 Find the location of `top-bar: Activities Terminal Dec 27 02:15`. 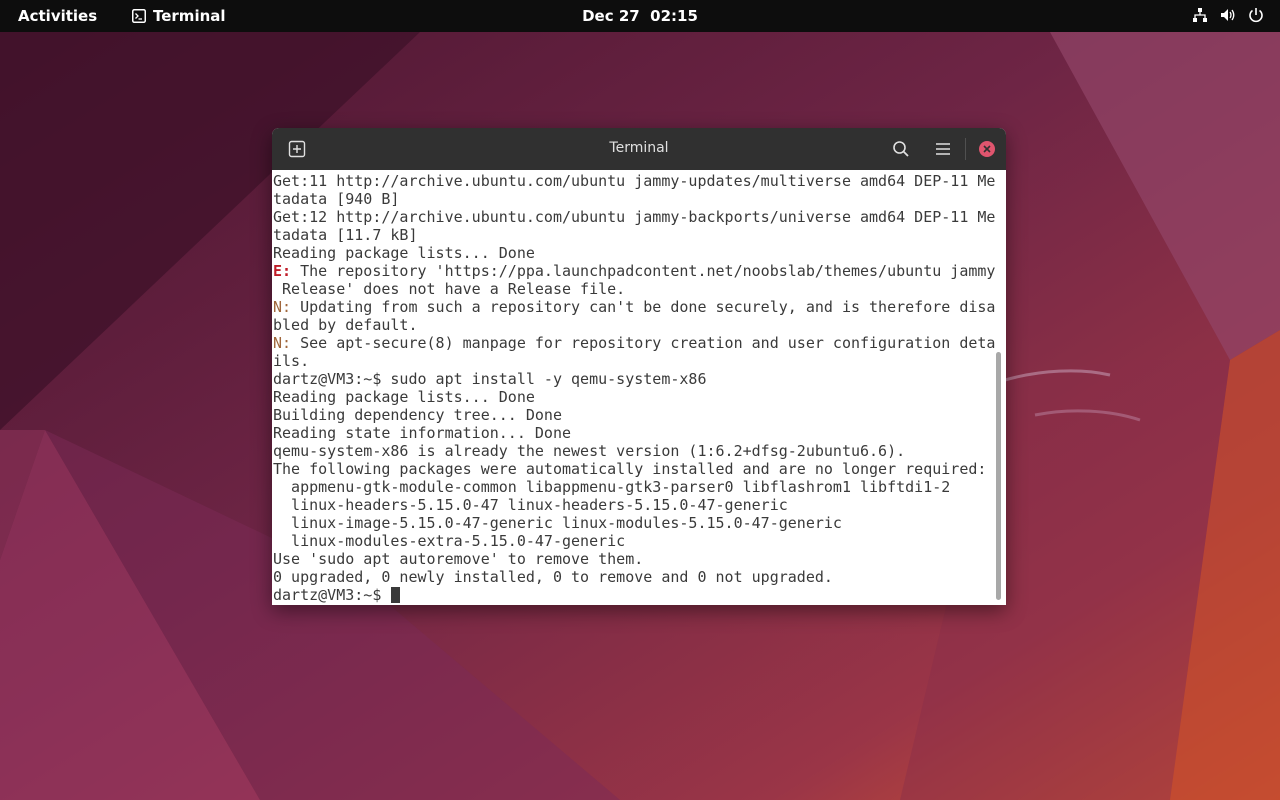

top-bar: Activities Terminal Dec 27 02:15 is located at coordinates (640, 16).